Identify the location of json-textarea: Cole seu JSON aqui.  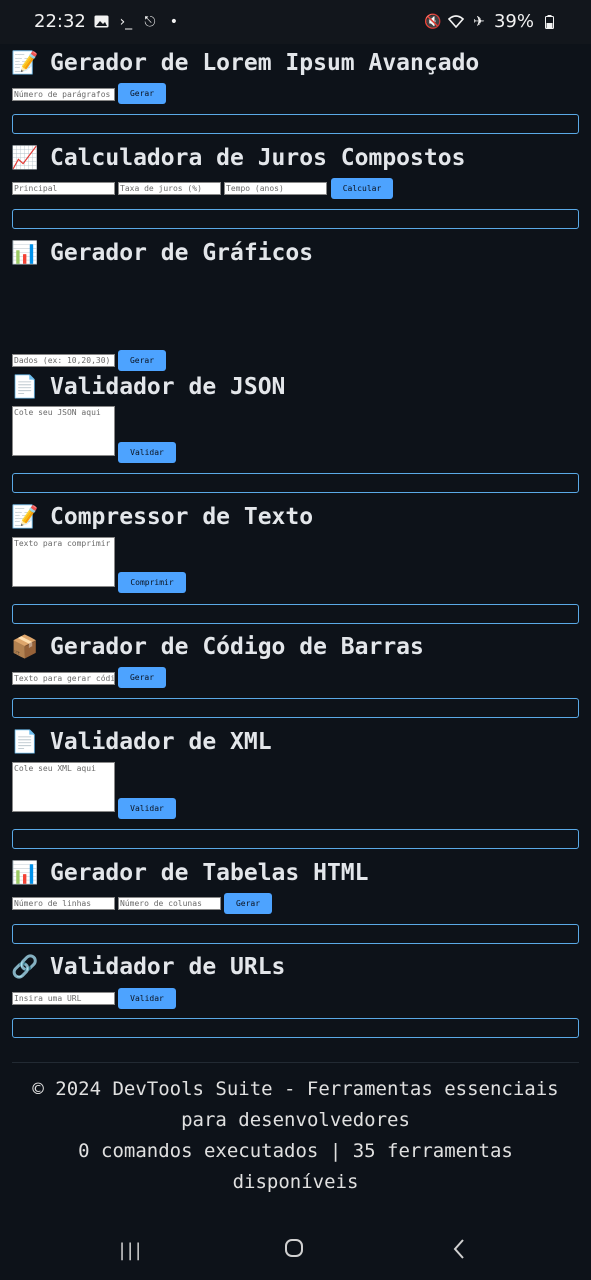
(63, 431).